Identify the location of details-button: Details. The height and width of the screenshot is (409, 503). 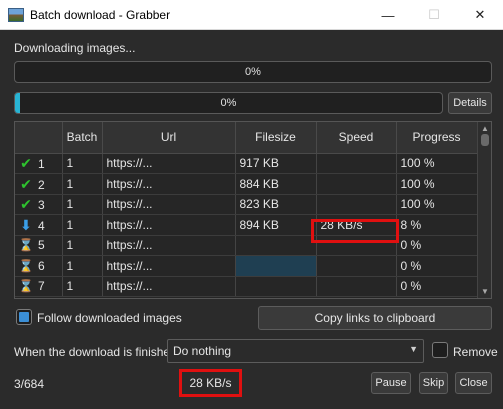
(470, 103).